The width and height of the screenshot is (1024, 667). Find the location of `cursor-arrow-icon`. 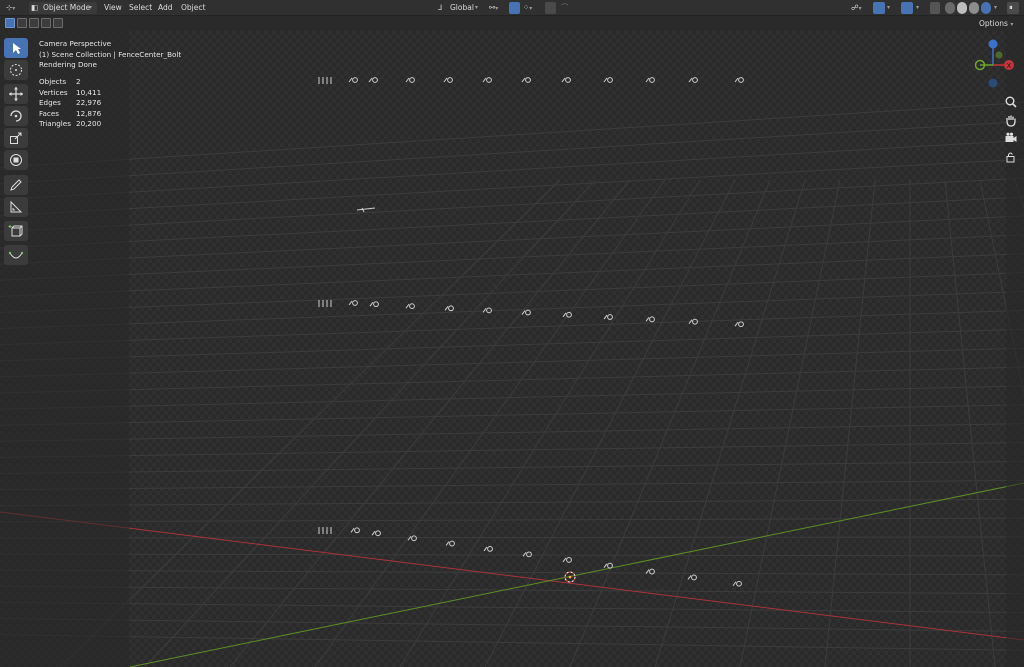

cursor-arrow-icon is located at coordinates (17, 48).